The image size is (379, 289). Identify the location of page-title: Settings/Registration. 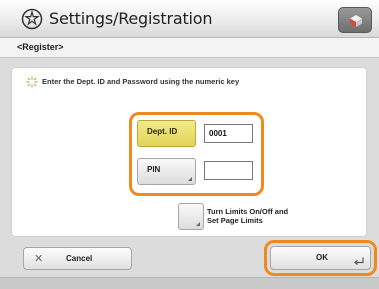
(131, 18).